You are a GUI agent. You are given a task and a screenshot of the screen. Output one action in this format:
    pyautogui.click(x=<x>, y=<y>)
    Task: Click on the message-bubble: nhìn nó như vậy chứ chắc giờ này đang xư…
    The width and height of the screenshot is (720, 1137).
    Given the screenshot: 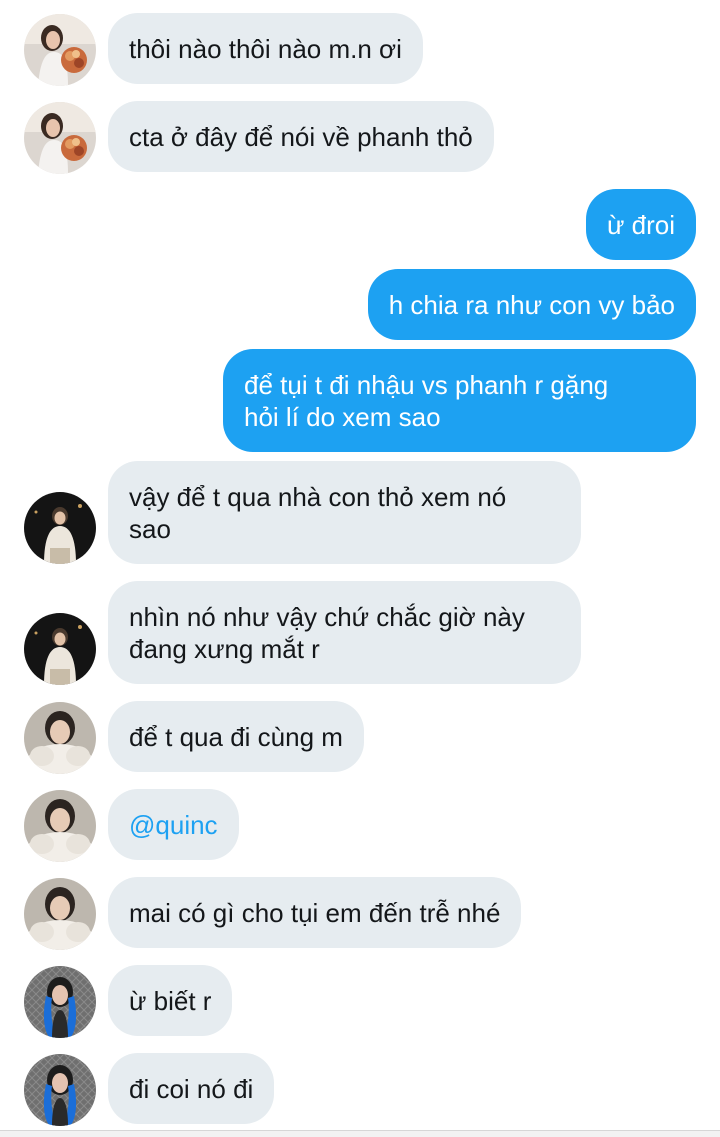 What is the action you would take?
    pyautogui.click(x=344, y=632)
    